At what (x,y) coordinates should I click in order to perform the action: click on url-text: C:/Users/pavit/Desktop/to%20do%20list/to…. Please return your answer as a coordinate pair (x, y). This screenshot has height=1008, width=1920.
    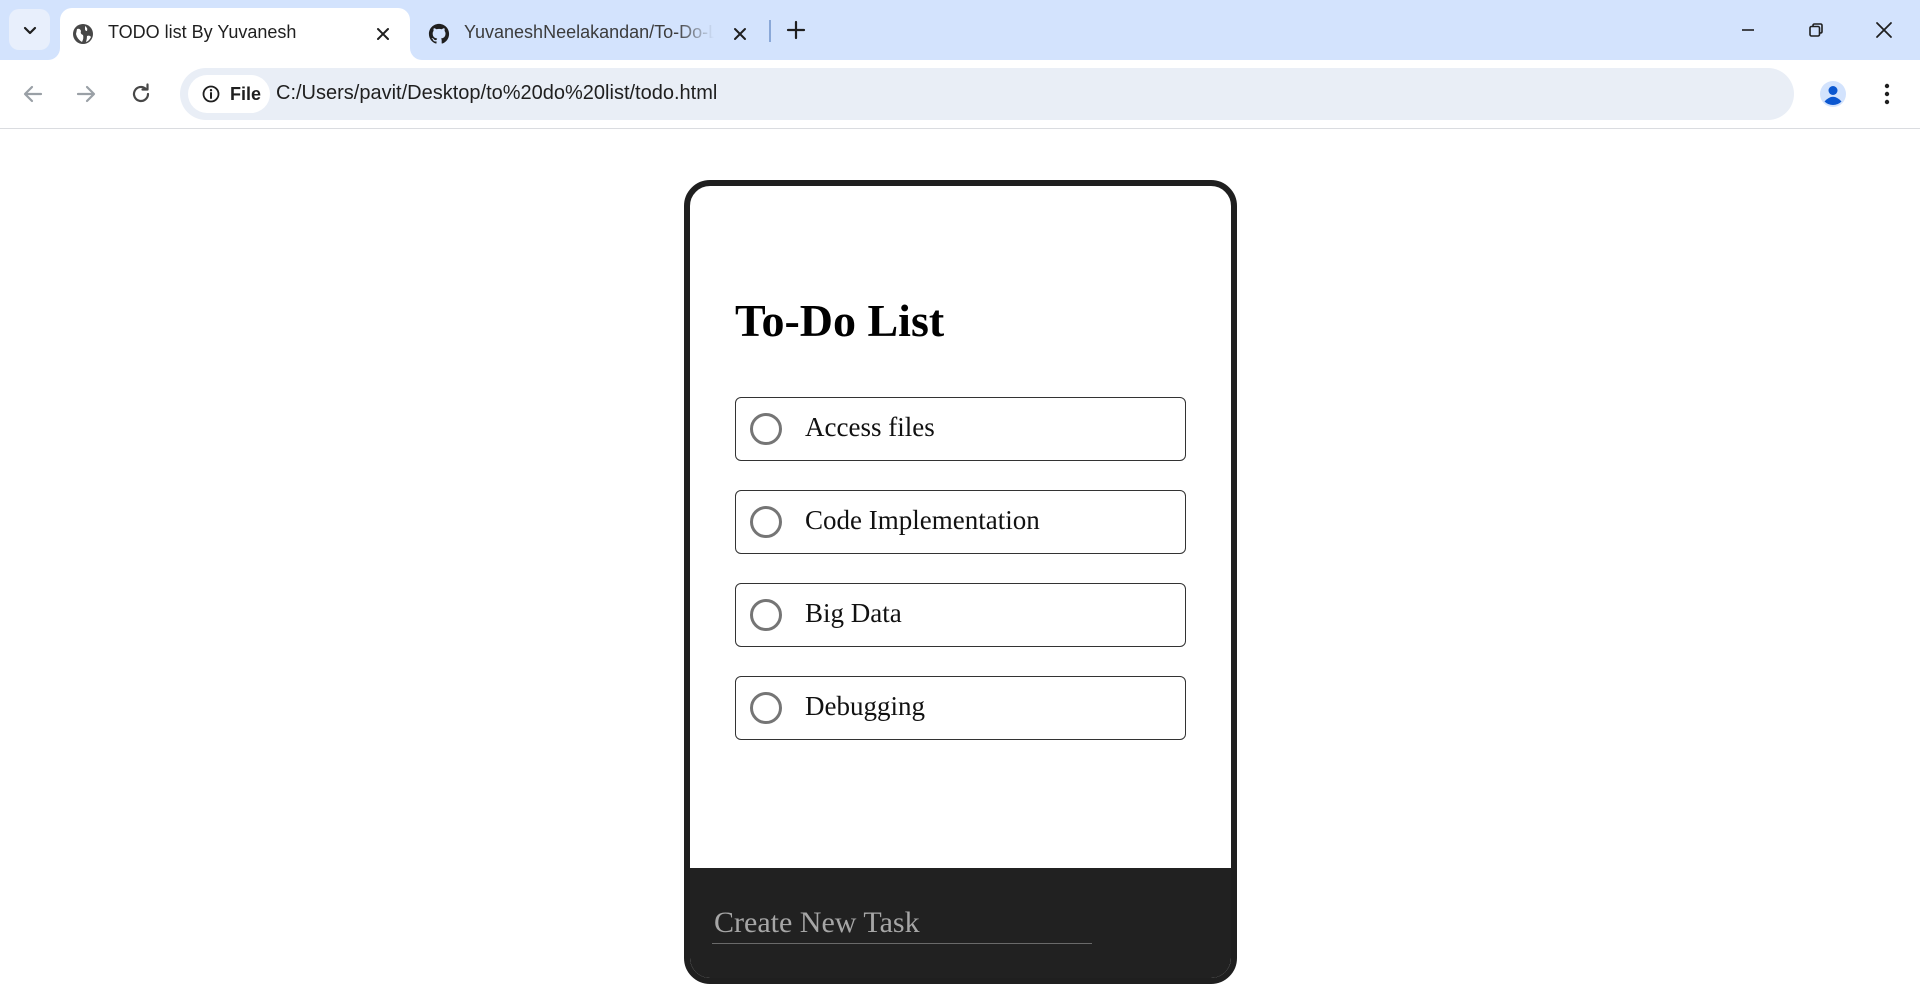
    Looking at the image, I should click on (496, 93).